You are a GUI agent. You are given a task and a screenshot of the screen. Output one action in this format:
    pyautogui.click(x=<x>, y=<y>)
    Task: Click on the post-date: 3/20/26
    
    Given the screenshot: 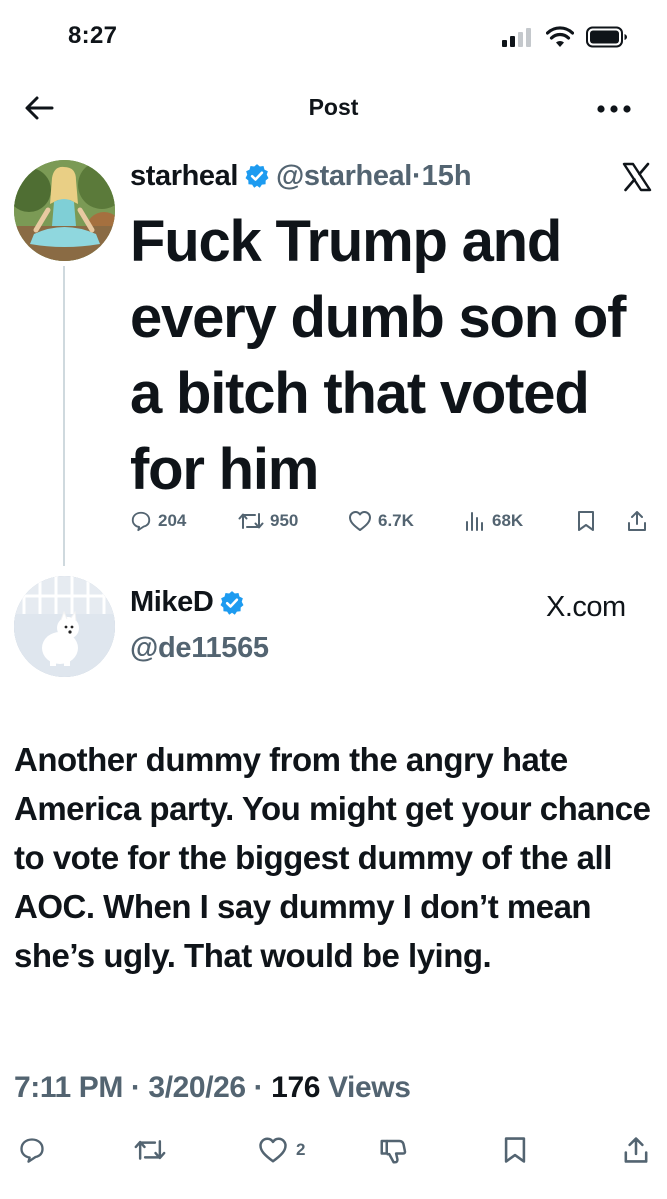 What is the action you would take?
    pyautogui.click(x=197, y=1087)
    